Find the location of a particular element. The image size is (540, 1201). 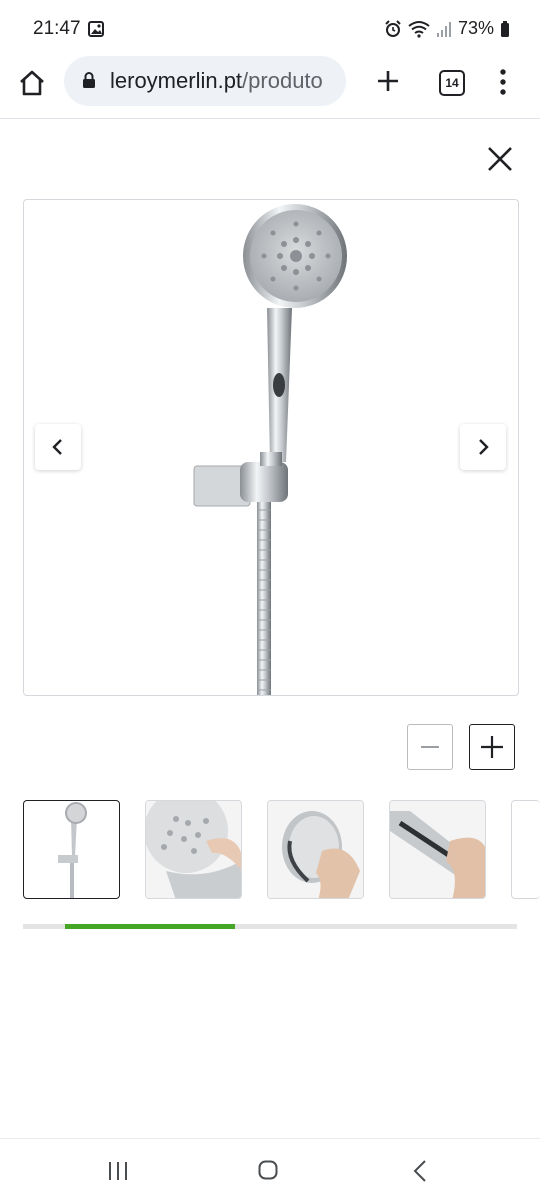

thumbnail-shower-head-hand is located at coordinates (315, 849).